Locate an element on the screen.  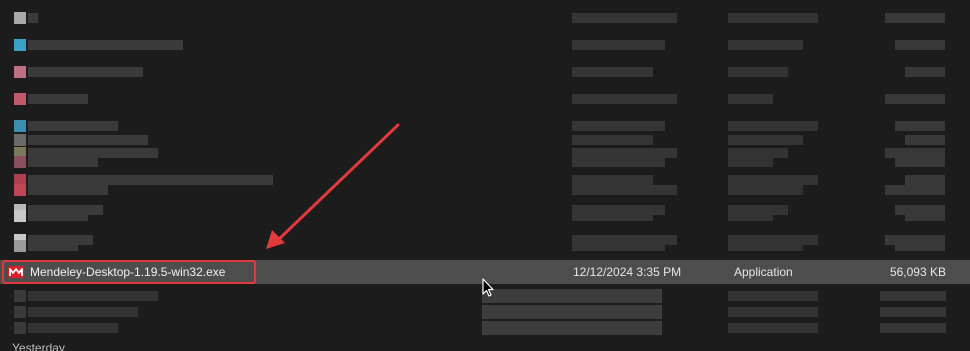
annotation-highlight-box is located at coordinates (129, 272).